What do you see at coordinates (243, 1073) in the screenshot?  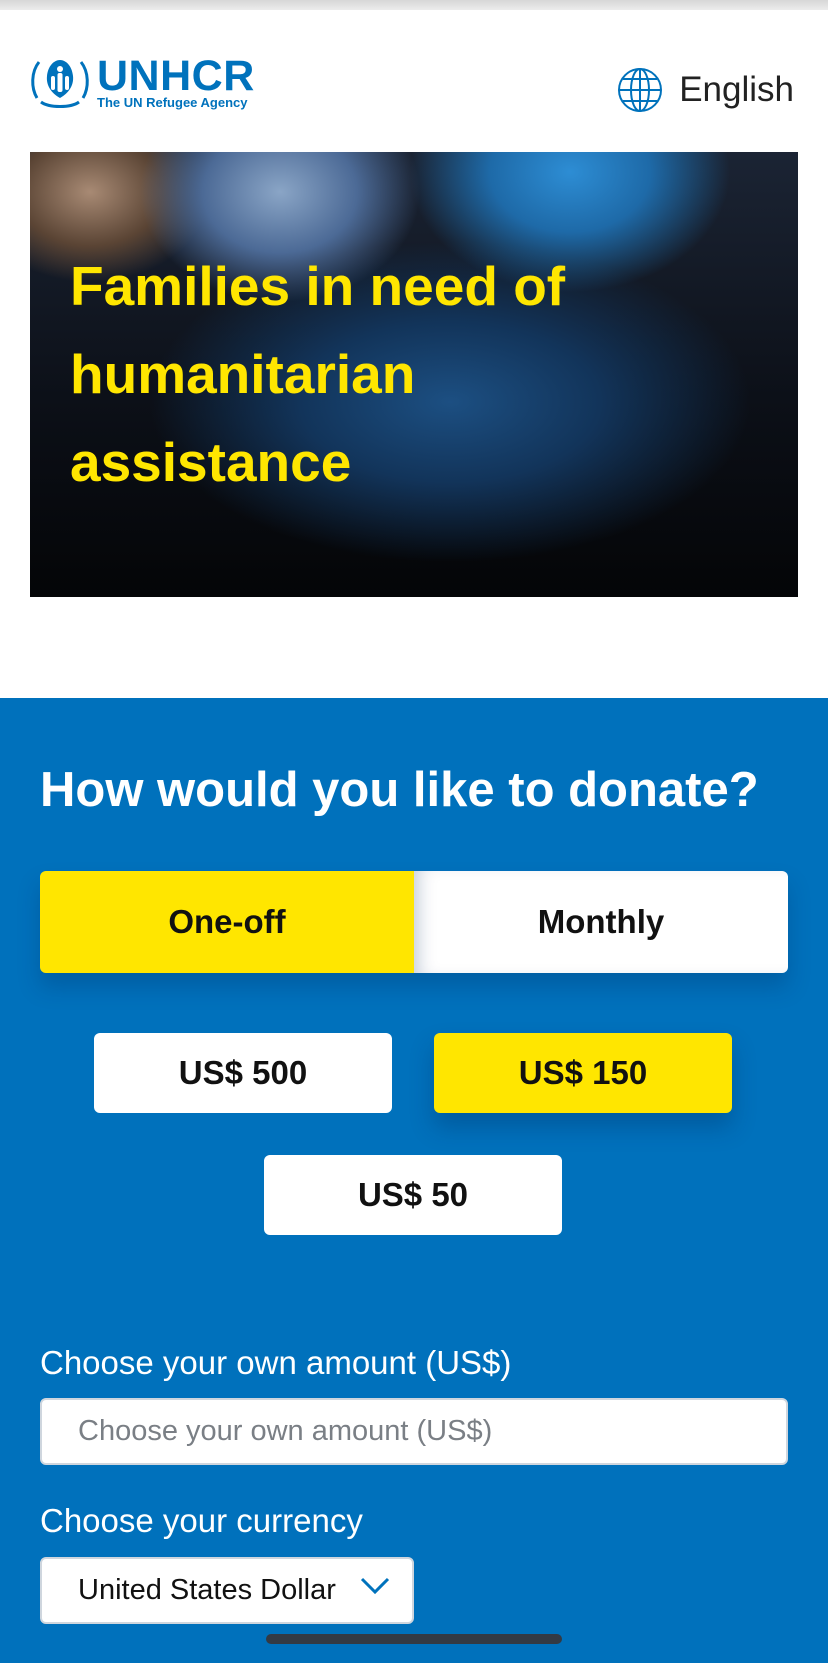 I see `amount-500-button: US$ 500` at bounding box center [243, 1073].